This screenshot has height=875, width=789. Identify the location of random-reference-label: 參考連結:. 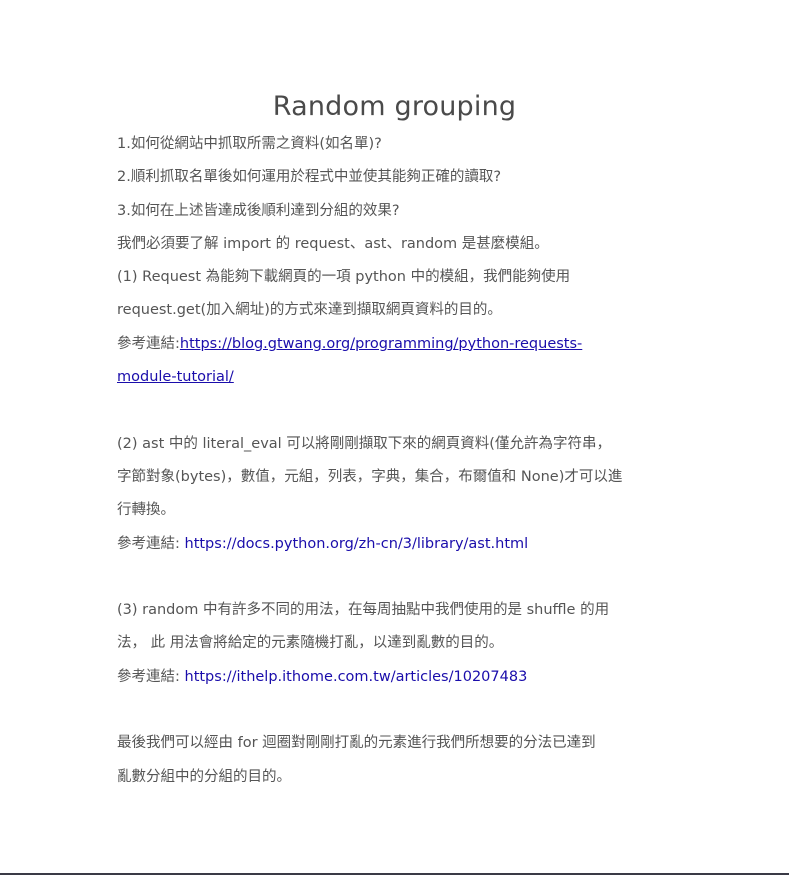
(151, 676).